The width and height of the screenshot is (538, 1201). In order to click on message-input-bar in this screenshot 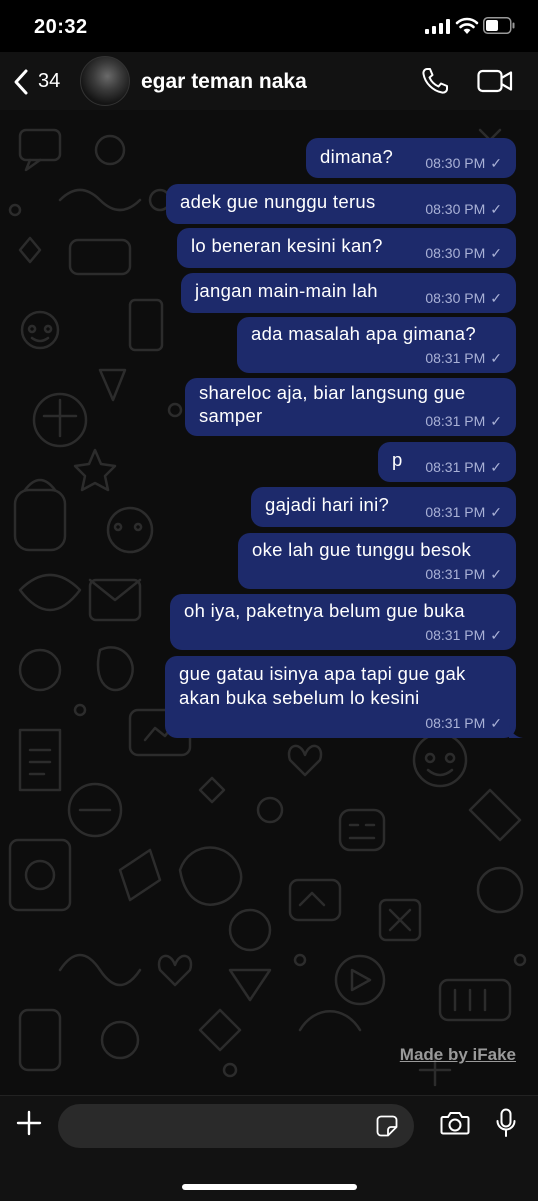, I will do `click(269, 1148)`.